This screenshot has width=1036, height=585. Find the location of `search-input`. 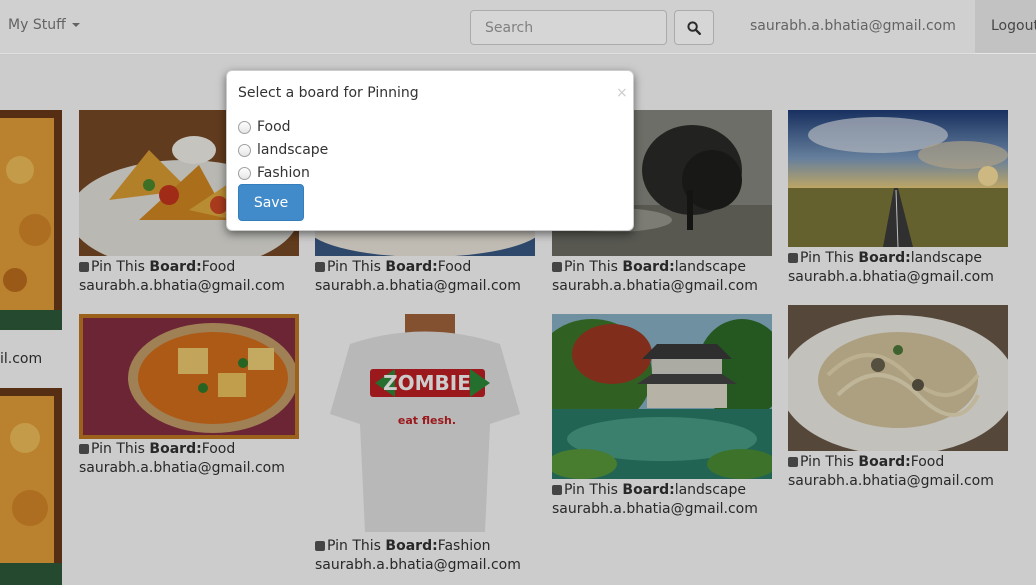

search-input is located at coordinates (568, 27).